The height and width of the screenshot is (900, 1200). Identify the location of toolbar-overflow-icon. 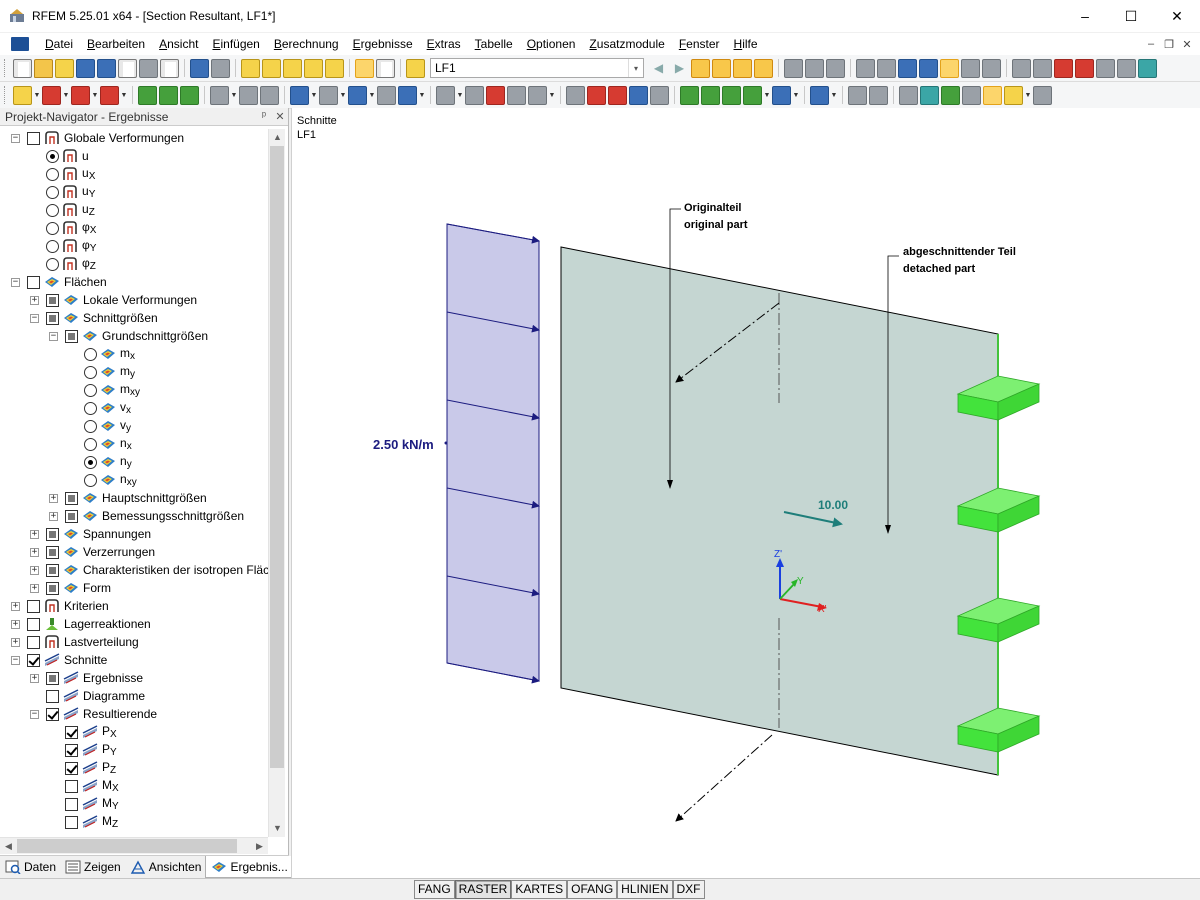
(1126, 68).